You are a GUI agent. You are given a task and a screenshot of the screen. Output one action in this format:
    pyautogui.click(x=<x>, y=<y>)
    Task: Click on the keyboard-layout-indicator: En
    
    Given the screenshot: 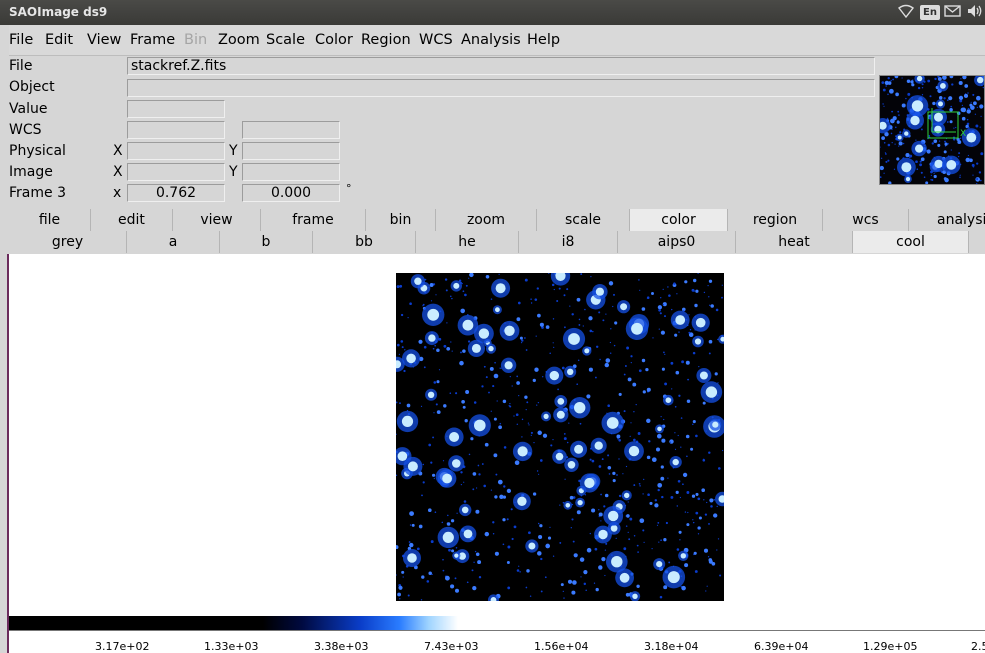 What is the action you would take?
    pyautogui.click(x=930, y=12)
    